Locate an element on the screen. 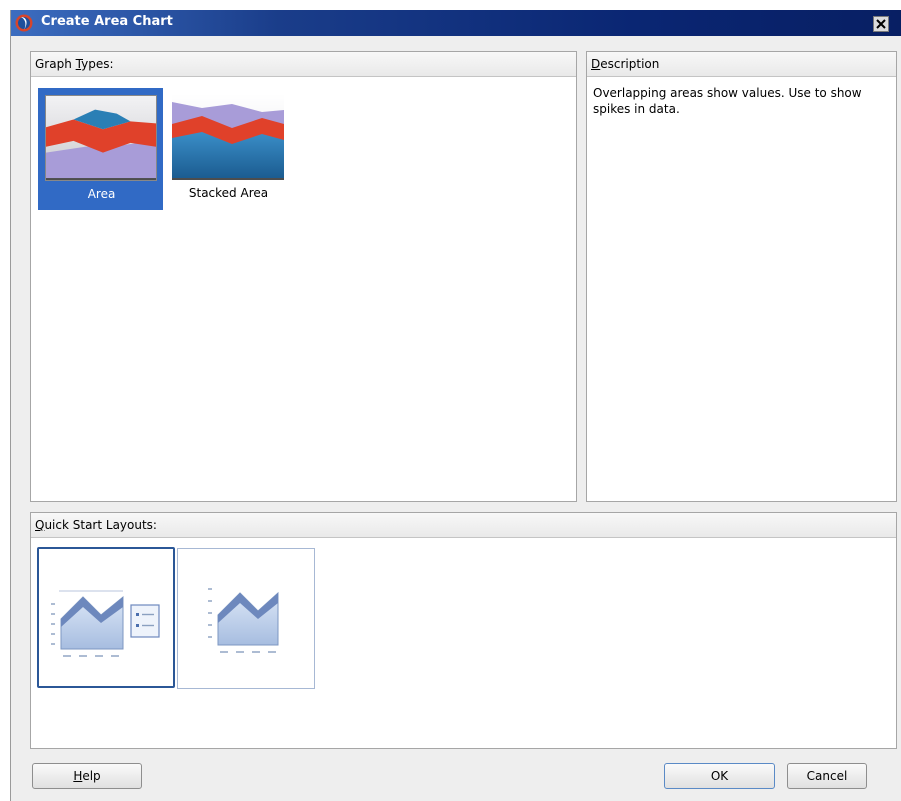  layout-chart-with-legend is located at coordinates (106, 617).